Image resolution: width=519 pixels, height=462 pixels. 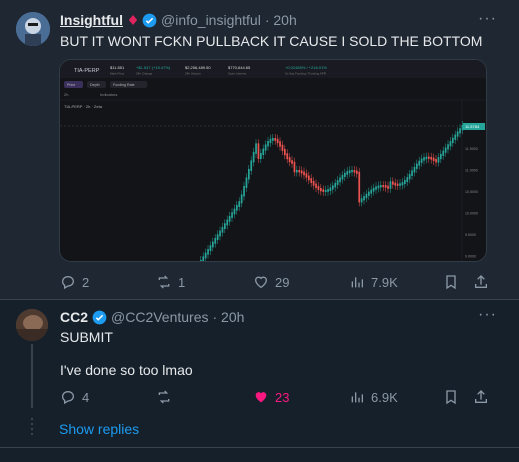 I want to click on tweet-header: Insightful @info_insightful · 20h, so click(x=178, y=20).